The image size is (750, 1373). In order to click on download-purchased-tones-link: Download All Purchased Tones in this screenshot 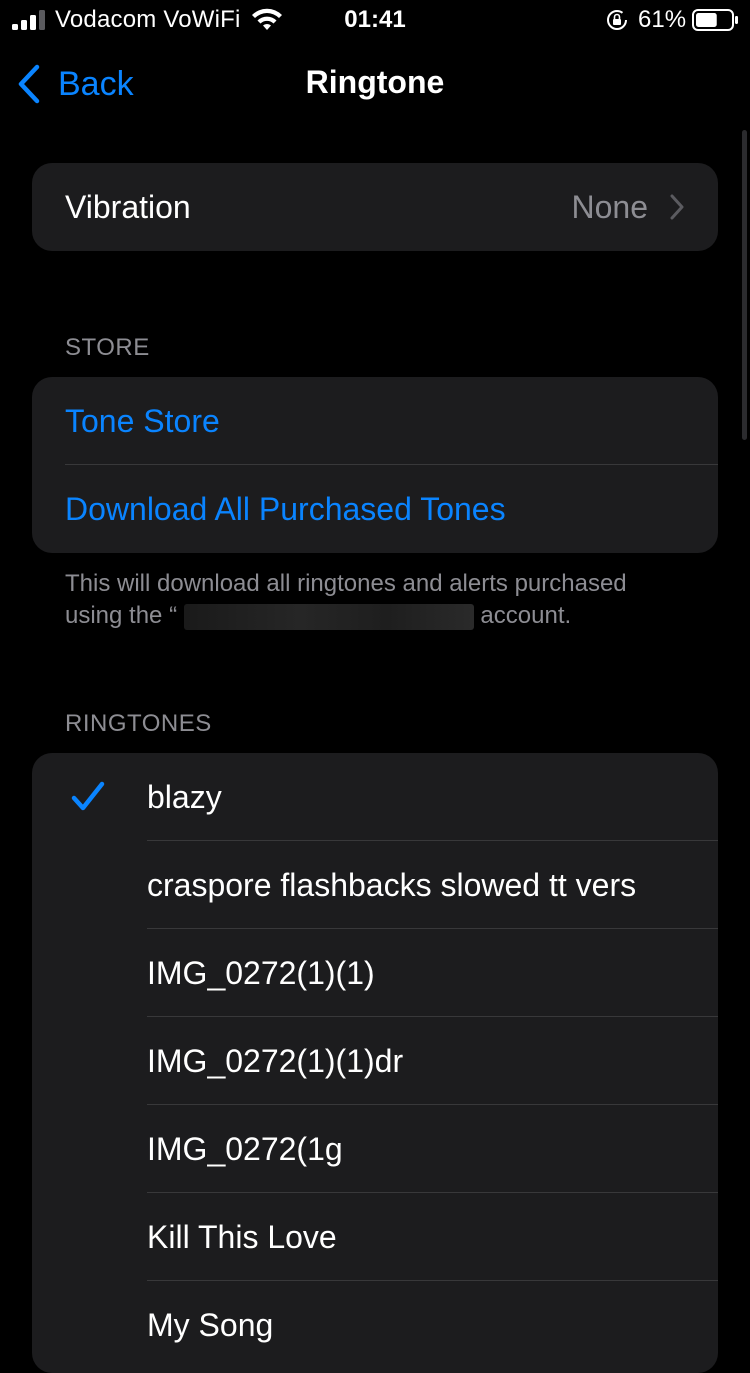, I will do `click(285, 508)`.